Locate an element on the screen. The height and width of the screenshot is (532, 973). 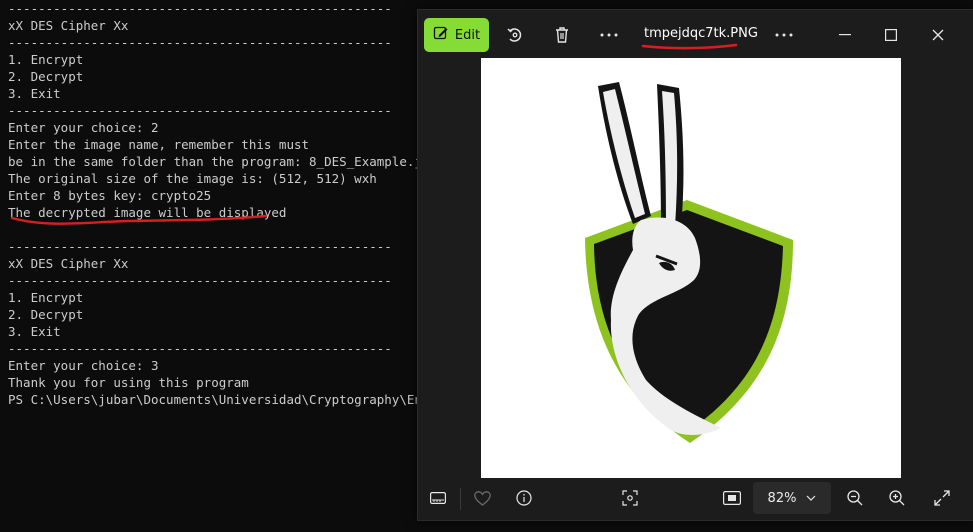
favorite-button is located at coordinates (482, 498).